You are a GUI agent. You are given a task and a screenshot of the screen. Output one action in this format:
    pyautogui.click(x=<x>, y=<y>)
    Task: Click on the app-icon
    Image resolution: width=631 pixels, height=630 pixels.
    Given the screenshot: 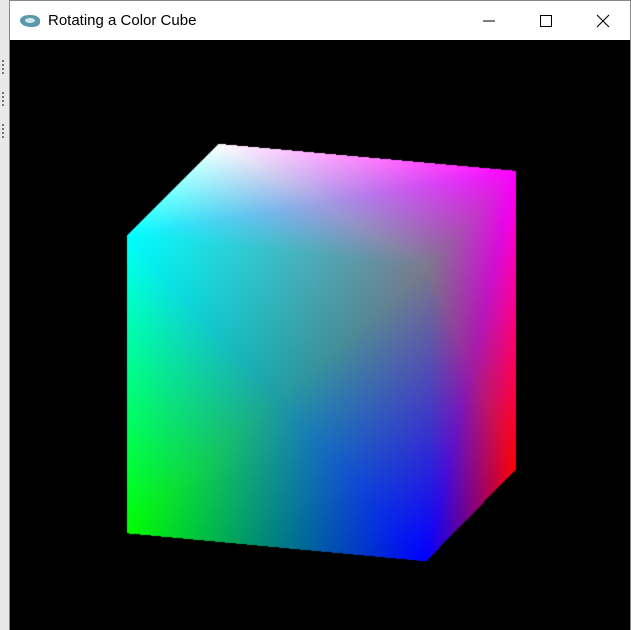 What is the action you would take?
    pyautogui.click(x=30, y=20)
    